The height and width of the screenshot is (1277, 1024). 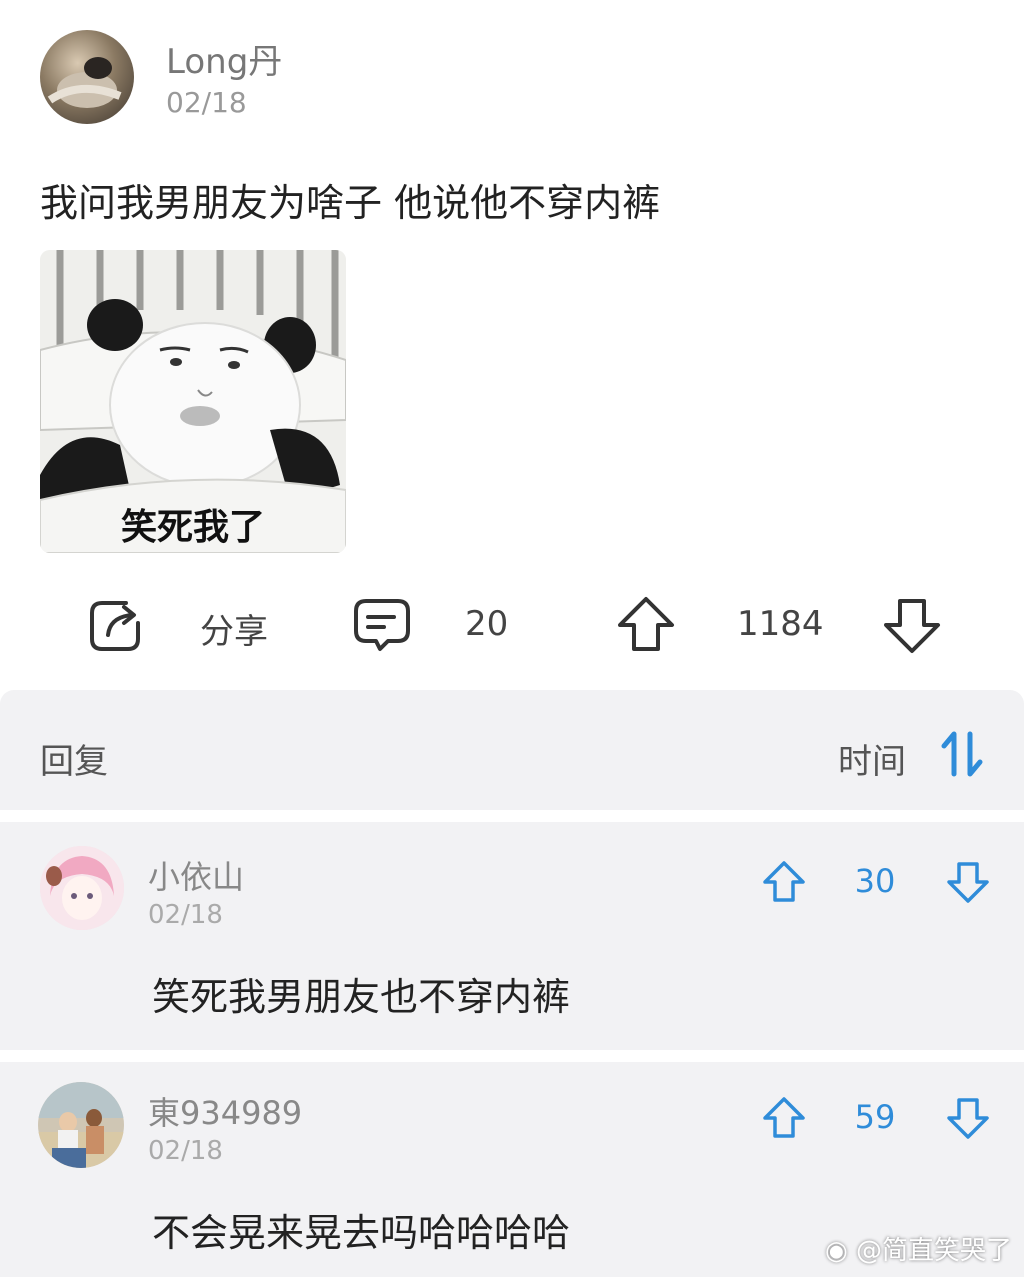 I want to click on comment-author-name: 小依山, so click(x=196, y=875).